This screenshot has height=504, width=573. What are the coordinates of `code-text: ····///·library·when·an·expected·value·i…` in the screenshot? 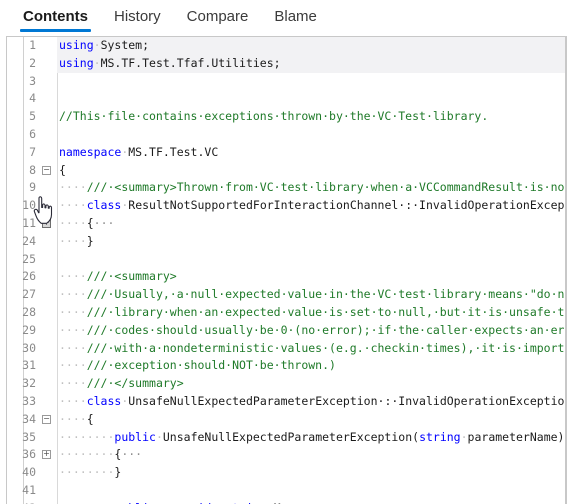 It's located at (311, 313).